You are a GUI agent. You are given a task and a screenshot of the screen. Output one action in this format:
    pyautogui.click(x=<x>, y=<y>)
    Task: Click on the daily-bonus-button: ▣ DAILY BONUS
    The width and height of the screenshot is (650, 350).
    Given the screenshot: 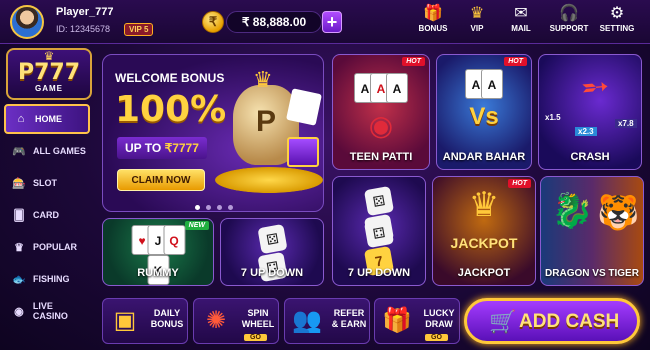 What is the action you would take?
    pyautogui.click(x=145, y=321)
    